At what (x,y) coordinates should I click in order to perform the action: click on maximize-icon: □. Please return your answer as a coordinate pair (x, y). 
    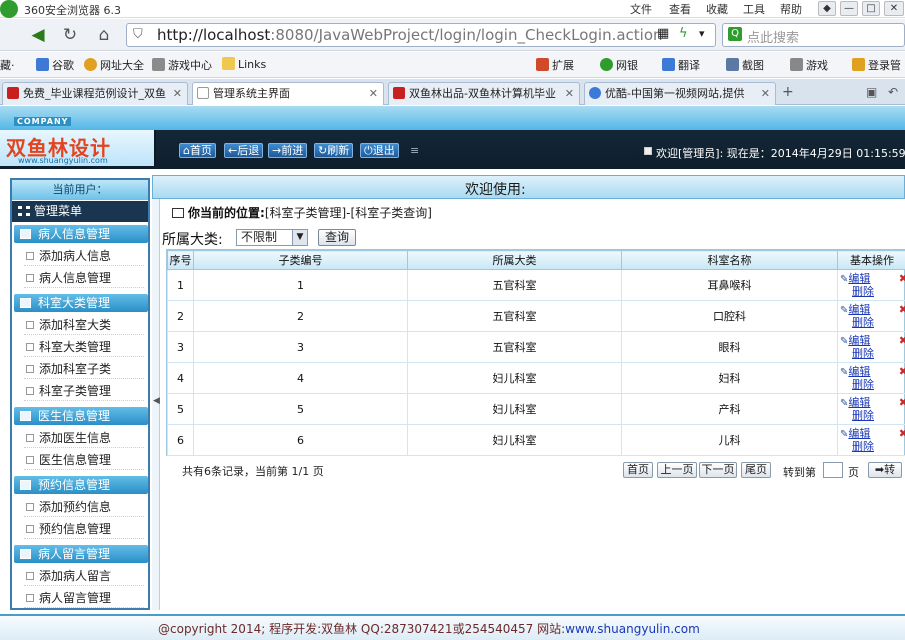
    Looking at the image, I should click on (871, 8).